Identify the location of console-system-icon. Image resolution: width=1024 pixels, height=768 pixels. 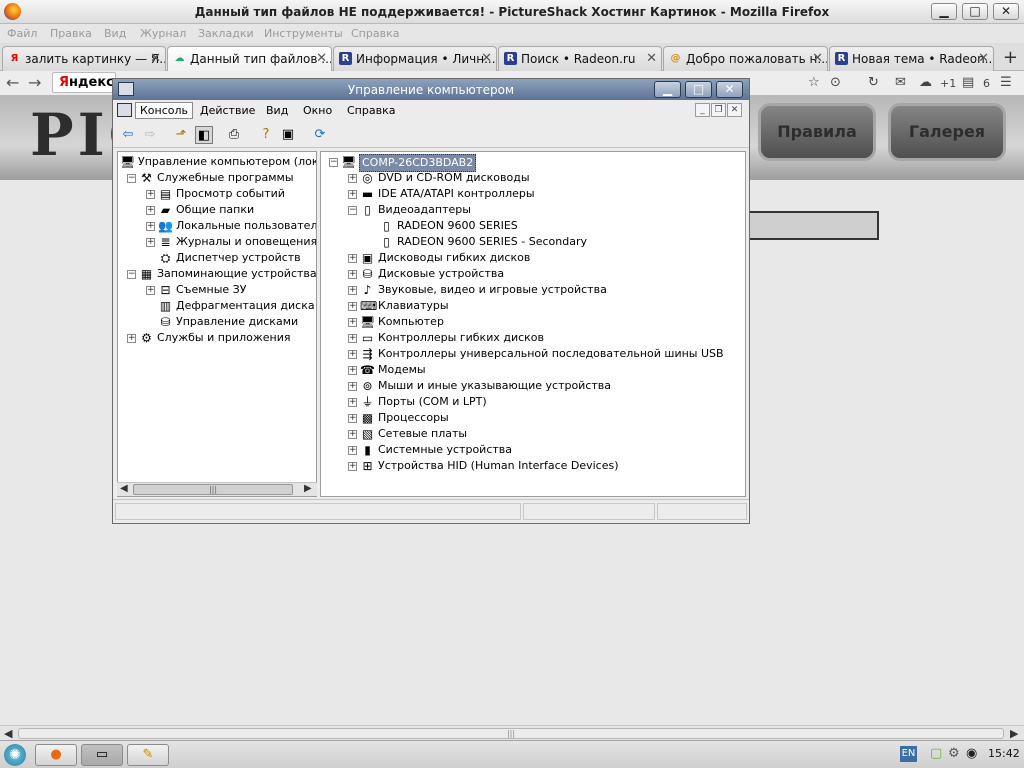
(124, 110).